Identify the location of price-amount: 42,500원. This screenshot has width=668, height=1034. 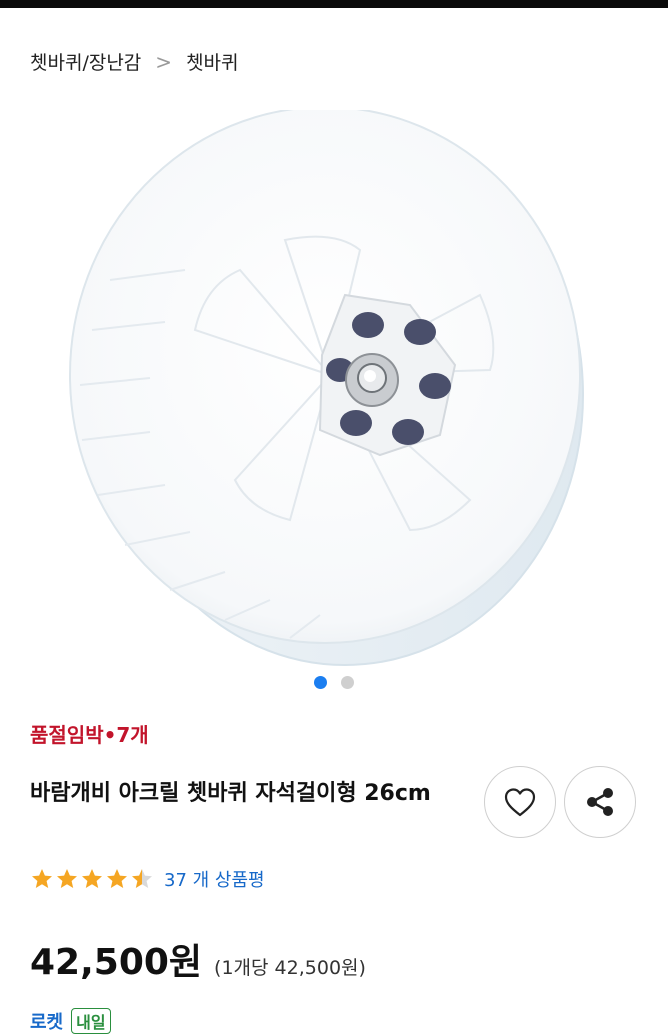
(116, 962).